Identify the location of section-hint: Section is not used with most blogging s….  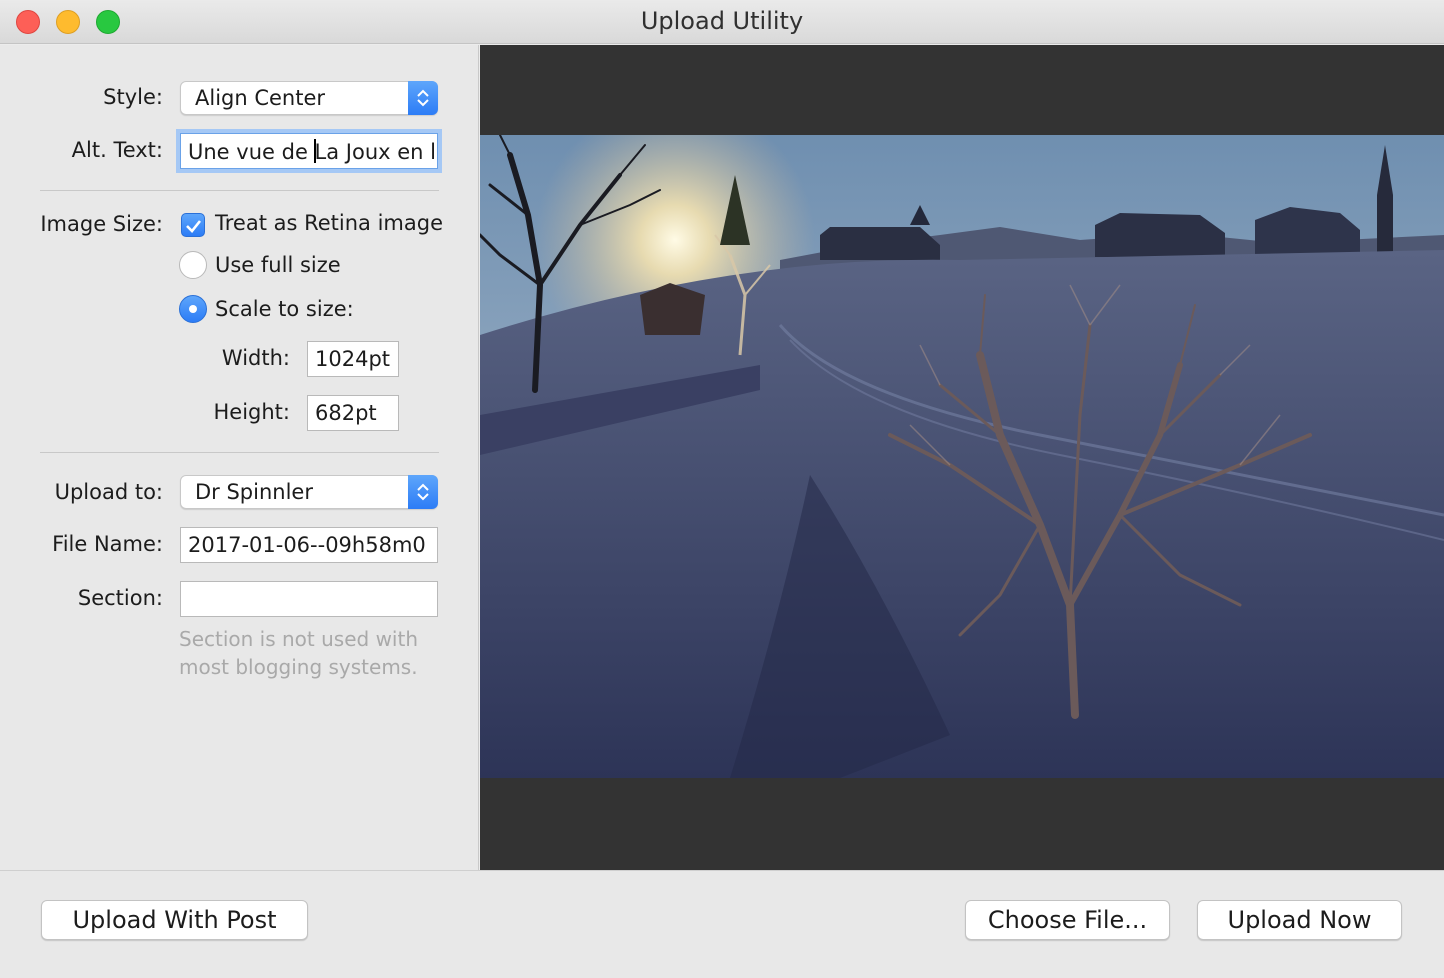
(298, 653).